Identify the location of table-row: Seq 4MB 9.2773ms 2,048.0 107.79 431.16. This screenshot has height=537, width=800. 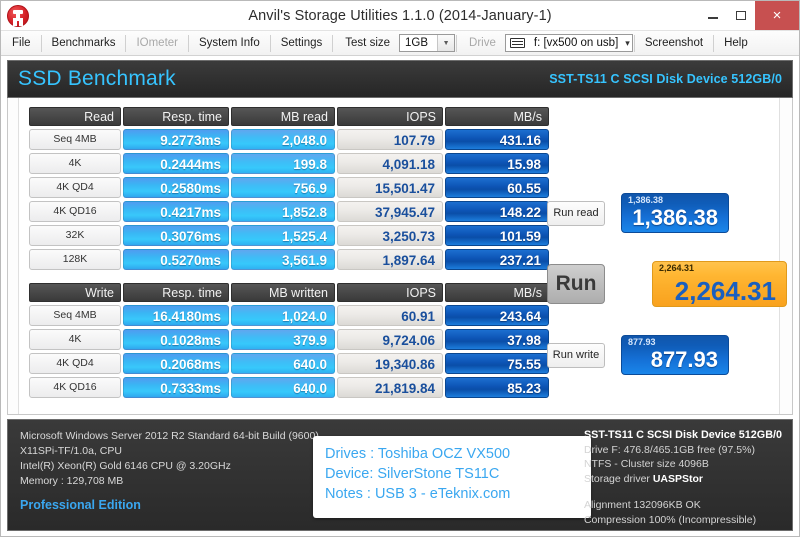
(289, 139).